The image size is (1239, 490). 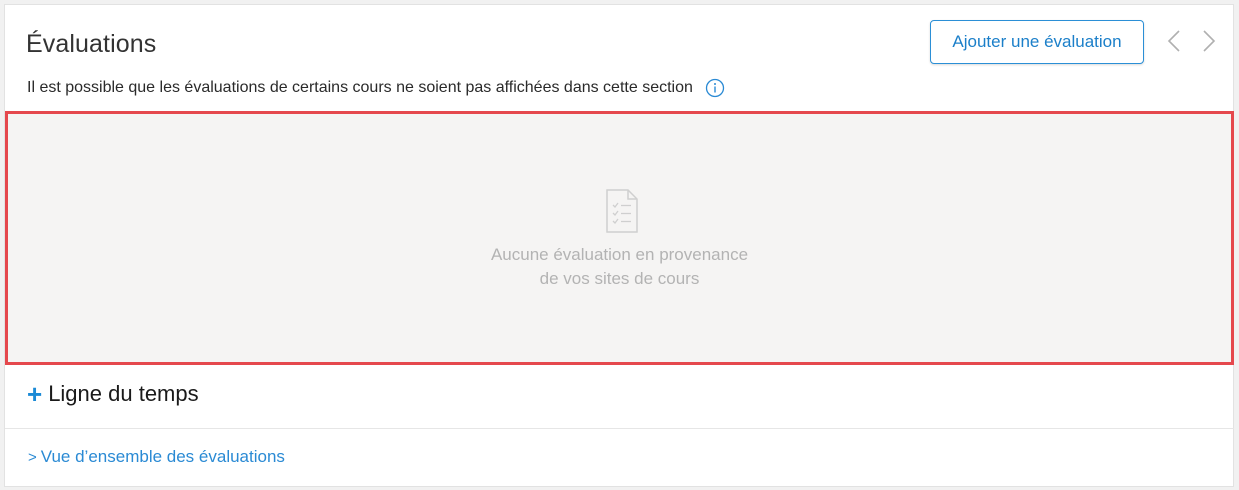 I want to click on next-button, so click(x=1209, y=41).